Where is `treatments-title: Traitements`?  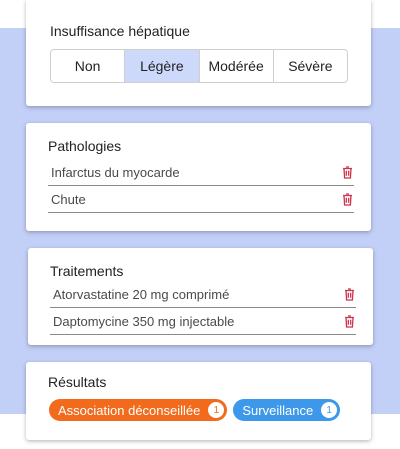
treatments-title: Traitements is located at coordinates (87, 271).